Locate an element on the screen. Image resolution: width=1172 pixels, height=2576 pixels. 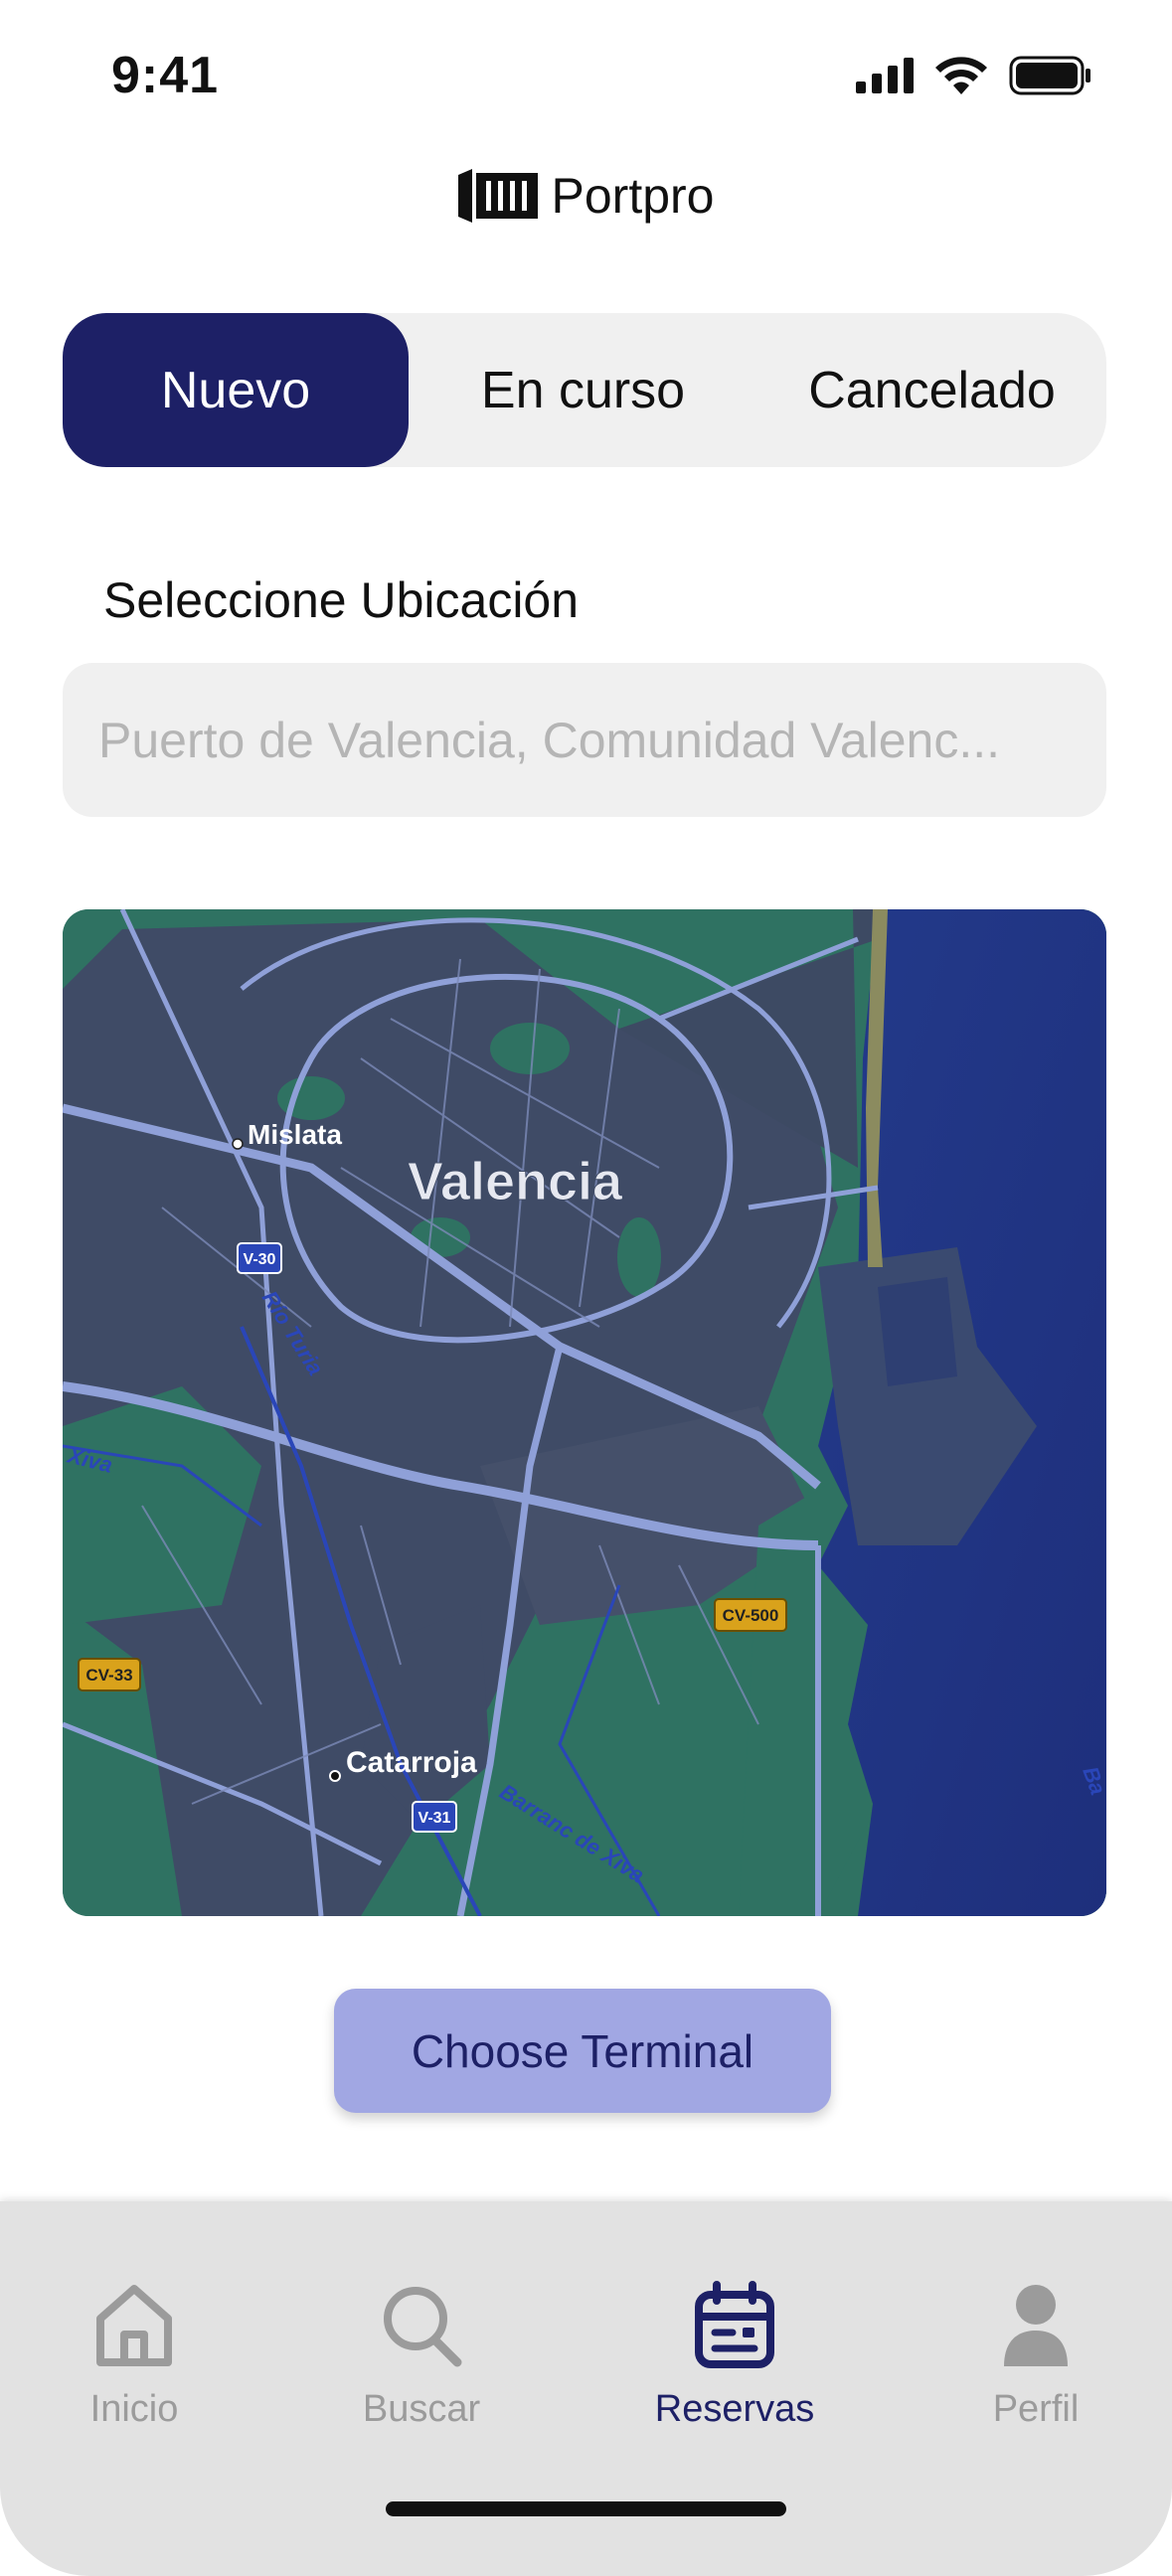
svg-text: V-30 is located at coordinates (260, 1259).